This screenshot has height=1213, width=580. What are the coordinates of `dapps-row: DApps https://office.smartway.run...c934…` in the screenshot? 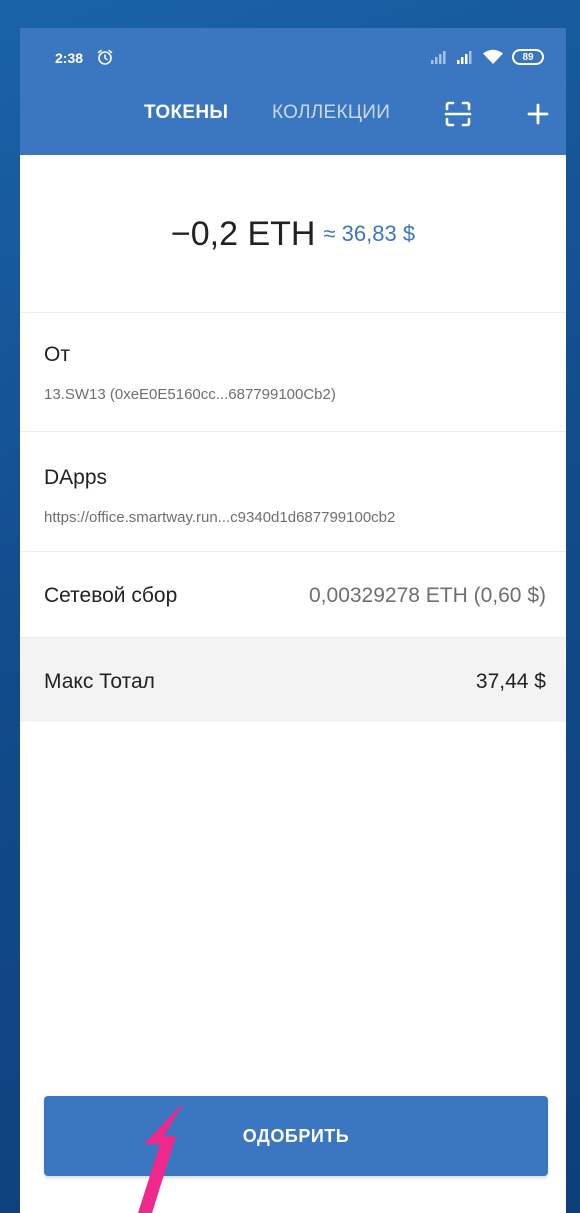 It's located at (293, 491).